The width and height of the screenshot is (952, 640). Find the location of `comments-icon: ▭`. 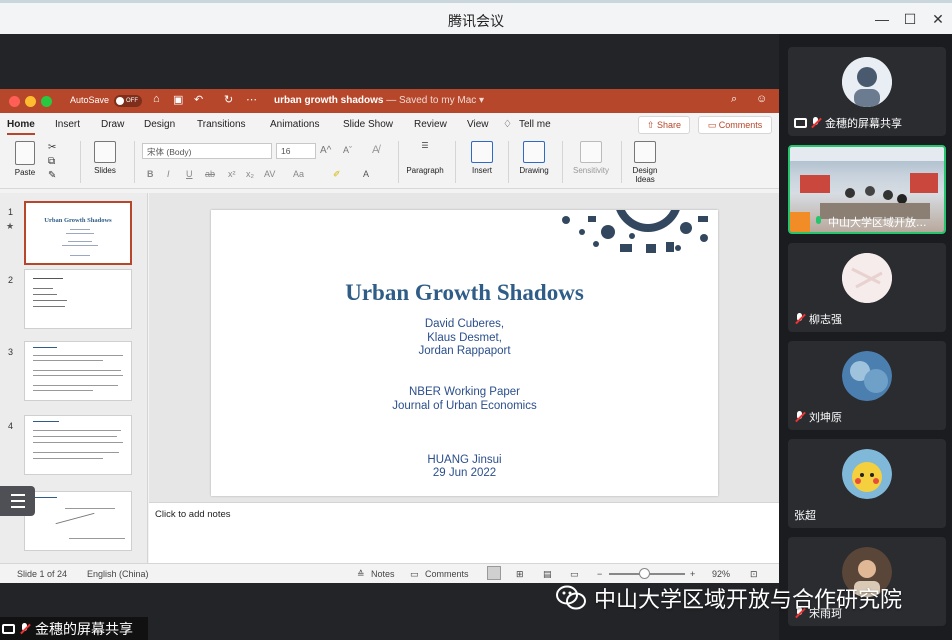

comments-icon: ▭ is located at coordinates (414, 574).